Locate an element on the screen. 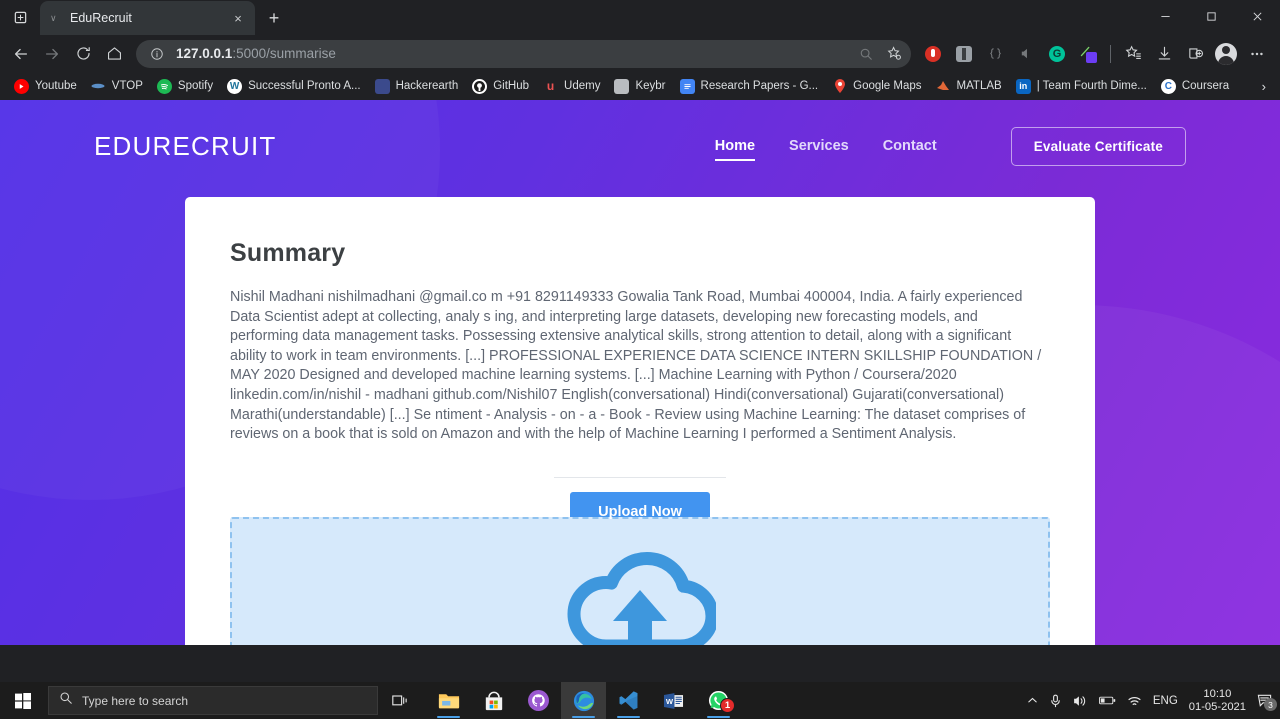 The image size is (1280, 719). extension-gray-icon is located at coordinates (964, 54).